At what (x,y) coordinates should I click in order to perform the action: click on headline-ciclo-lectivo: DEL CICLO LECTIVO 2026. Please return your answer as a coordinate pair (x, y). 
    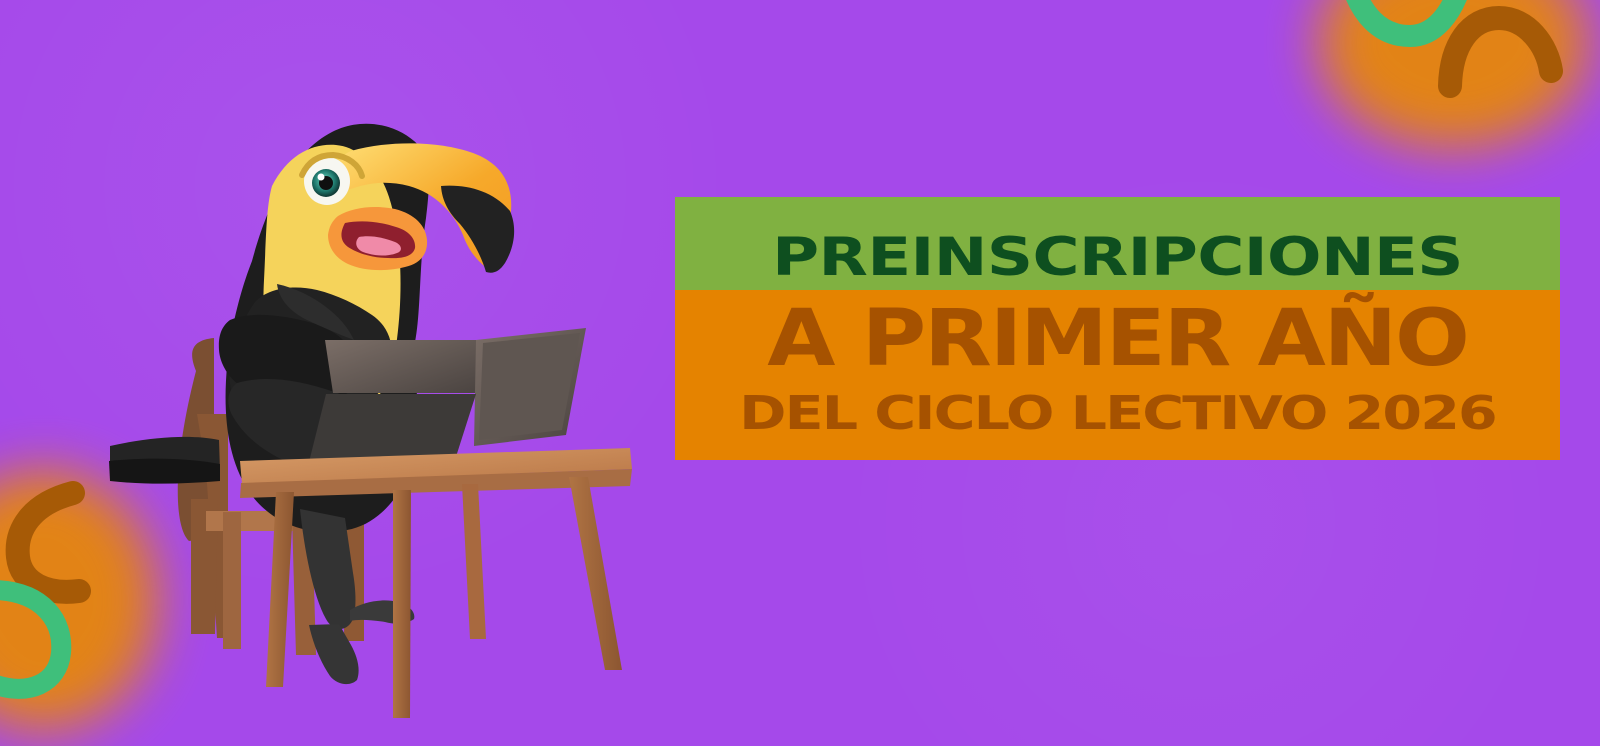
    Looking at the image, I should click on (1118, 413).